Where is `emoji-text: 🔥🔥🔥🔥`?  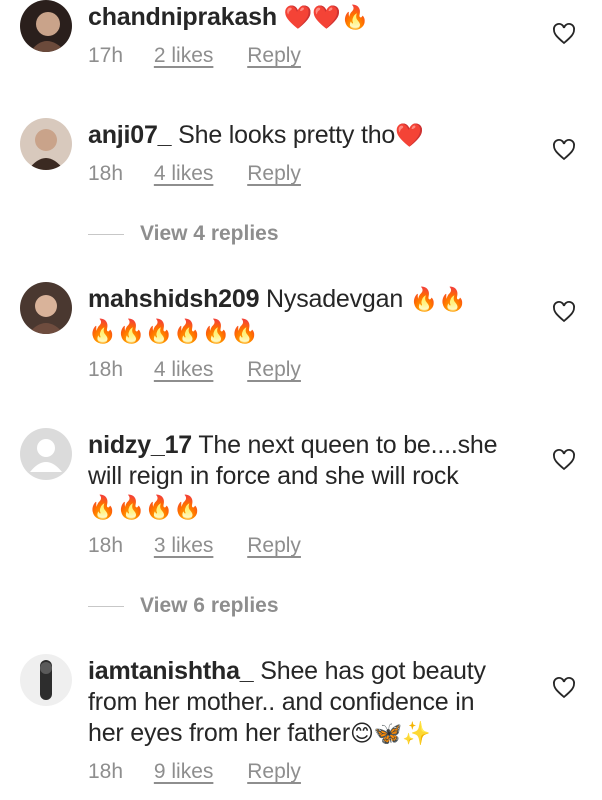
emoji-text: 🔥🔥🔥🔥 is located at coordinates (145, 508).